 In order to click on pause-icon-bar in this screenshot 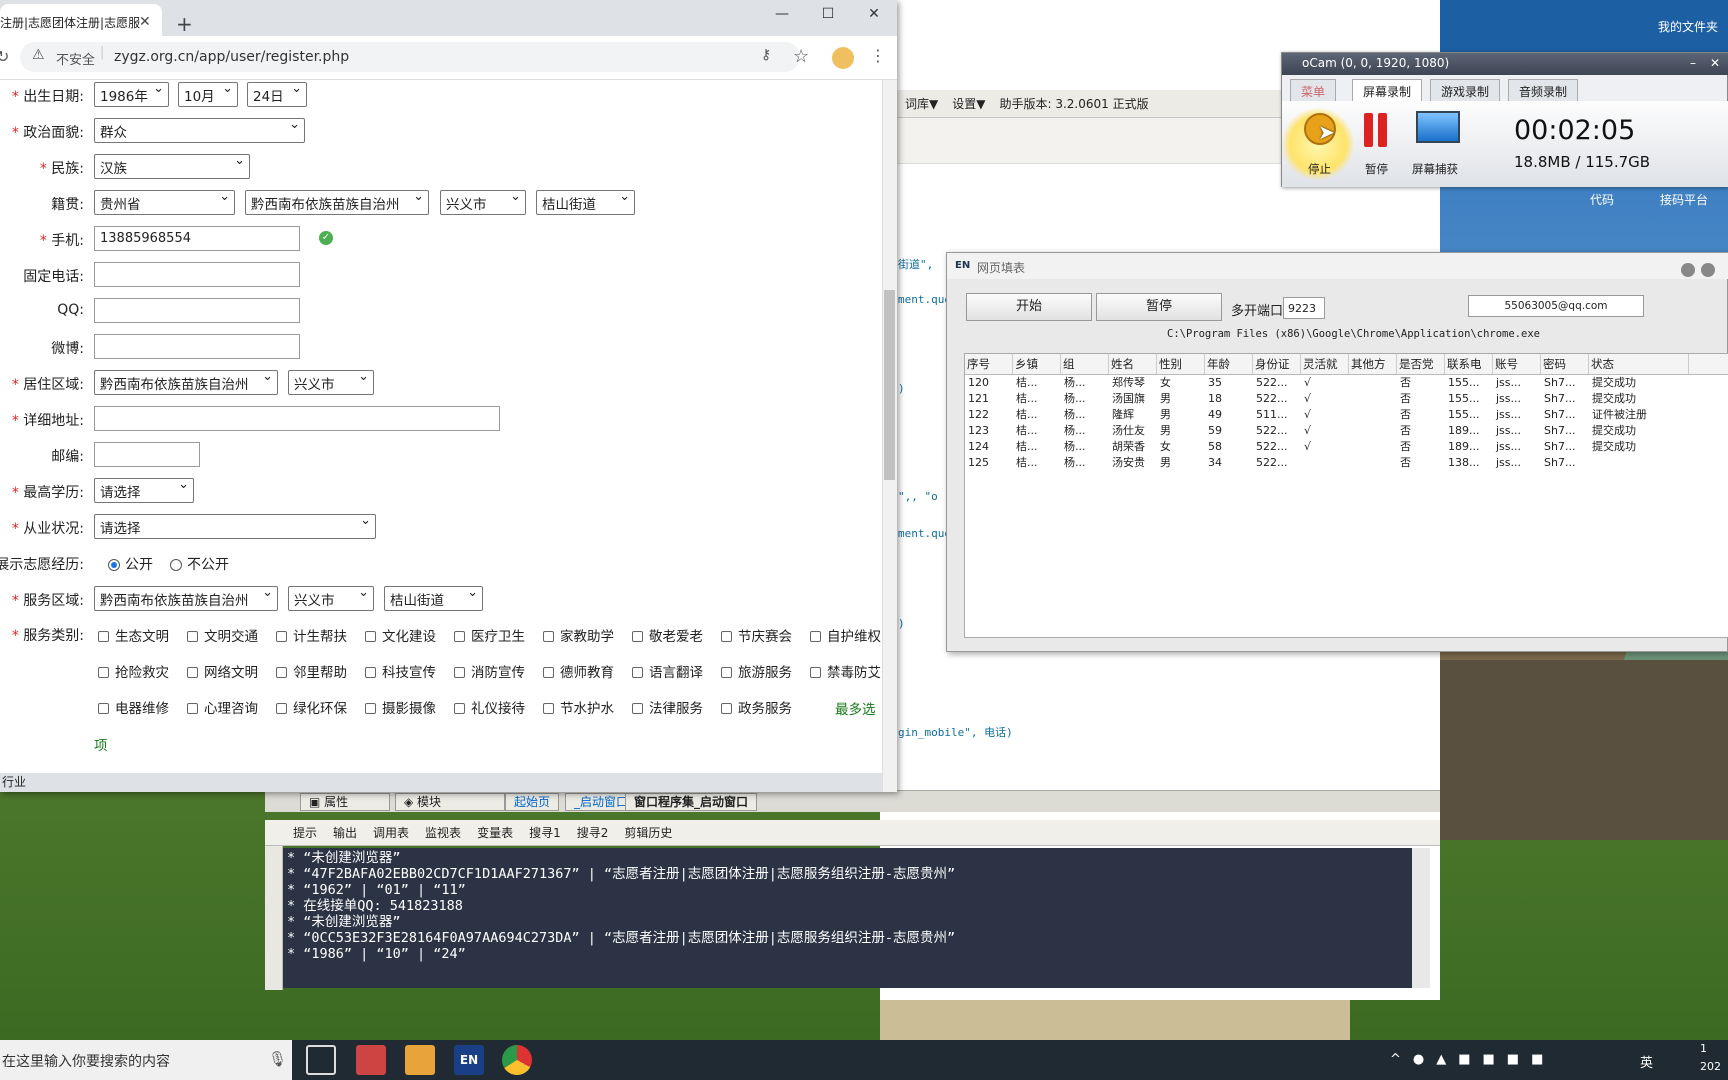, I will do `click(1382, 130)`.